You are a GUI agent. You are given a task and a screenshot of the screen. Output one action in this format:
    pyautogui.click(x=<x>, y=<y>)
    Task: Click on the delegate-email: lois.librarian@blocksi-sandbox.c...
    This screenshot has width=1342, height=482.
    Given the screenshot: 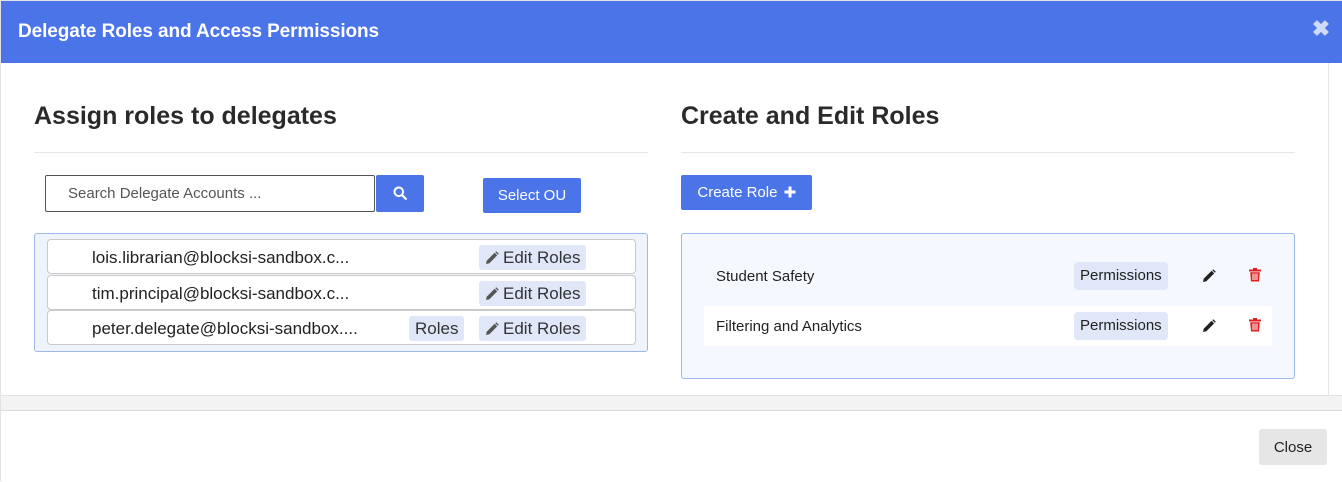 What is the action you would take?
    pyautogui.click(x=221, y=257)
    